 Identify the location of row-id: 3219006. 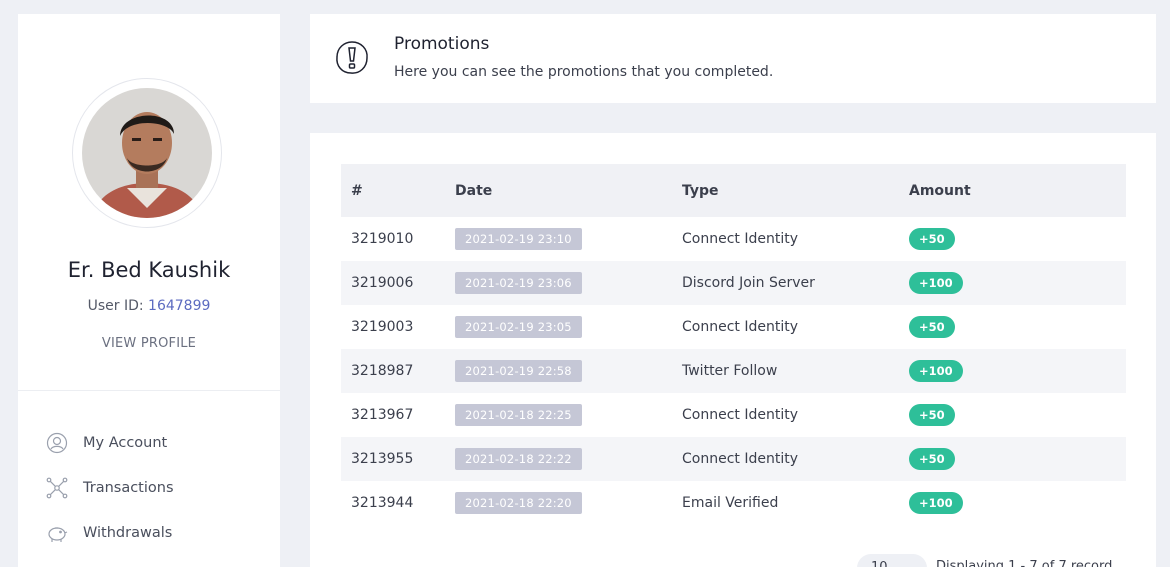
(382, 283).